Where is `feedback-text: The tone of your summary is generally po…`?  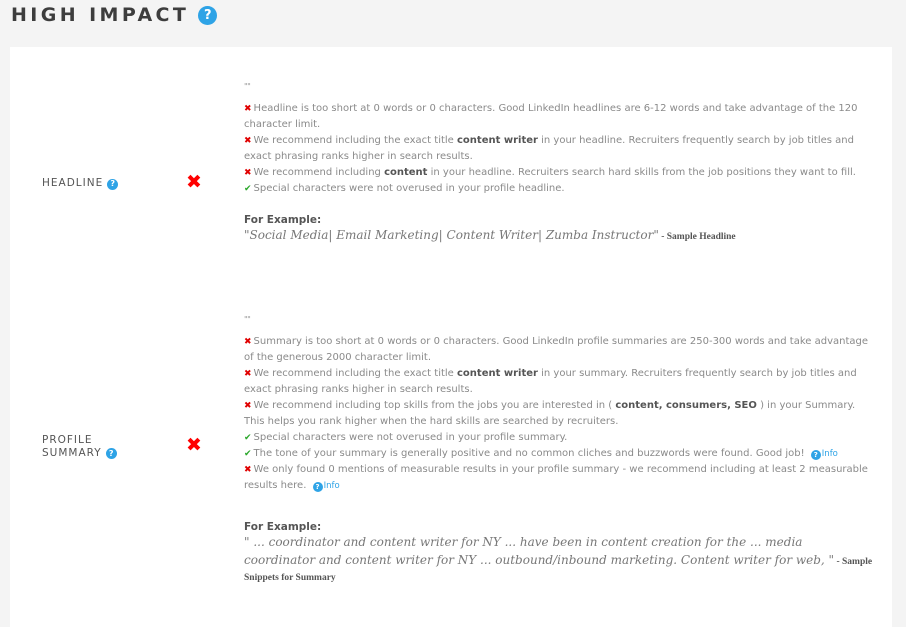
feedback-text: The tone of your summary is generally po… is located at coordinates (530, 453).